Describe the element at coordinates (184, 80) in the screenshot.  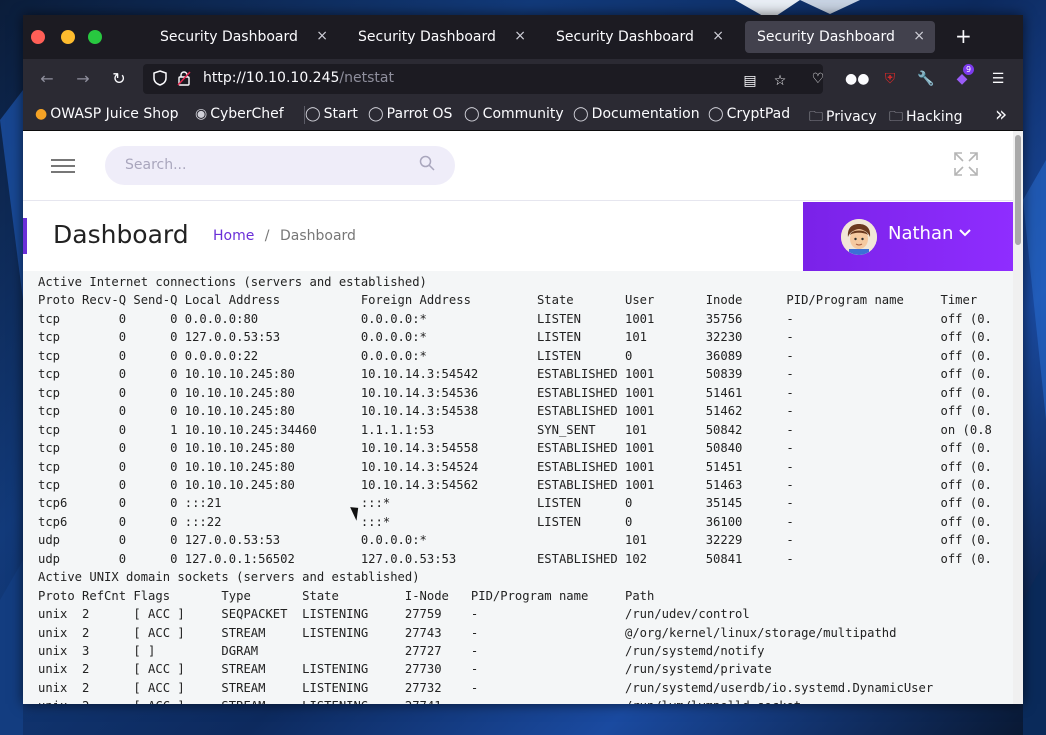
I see `insecure-lock-icon` at that location.